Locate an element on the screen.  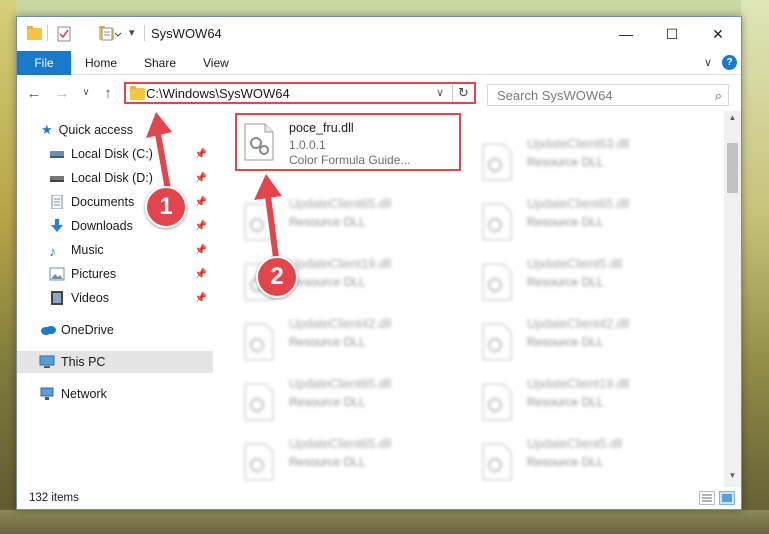
step-badge-1: 1 is located at coordinates (166, 207).